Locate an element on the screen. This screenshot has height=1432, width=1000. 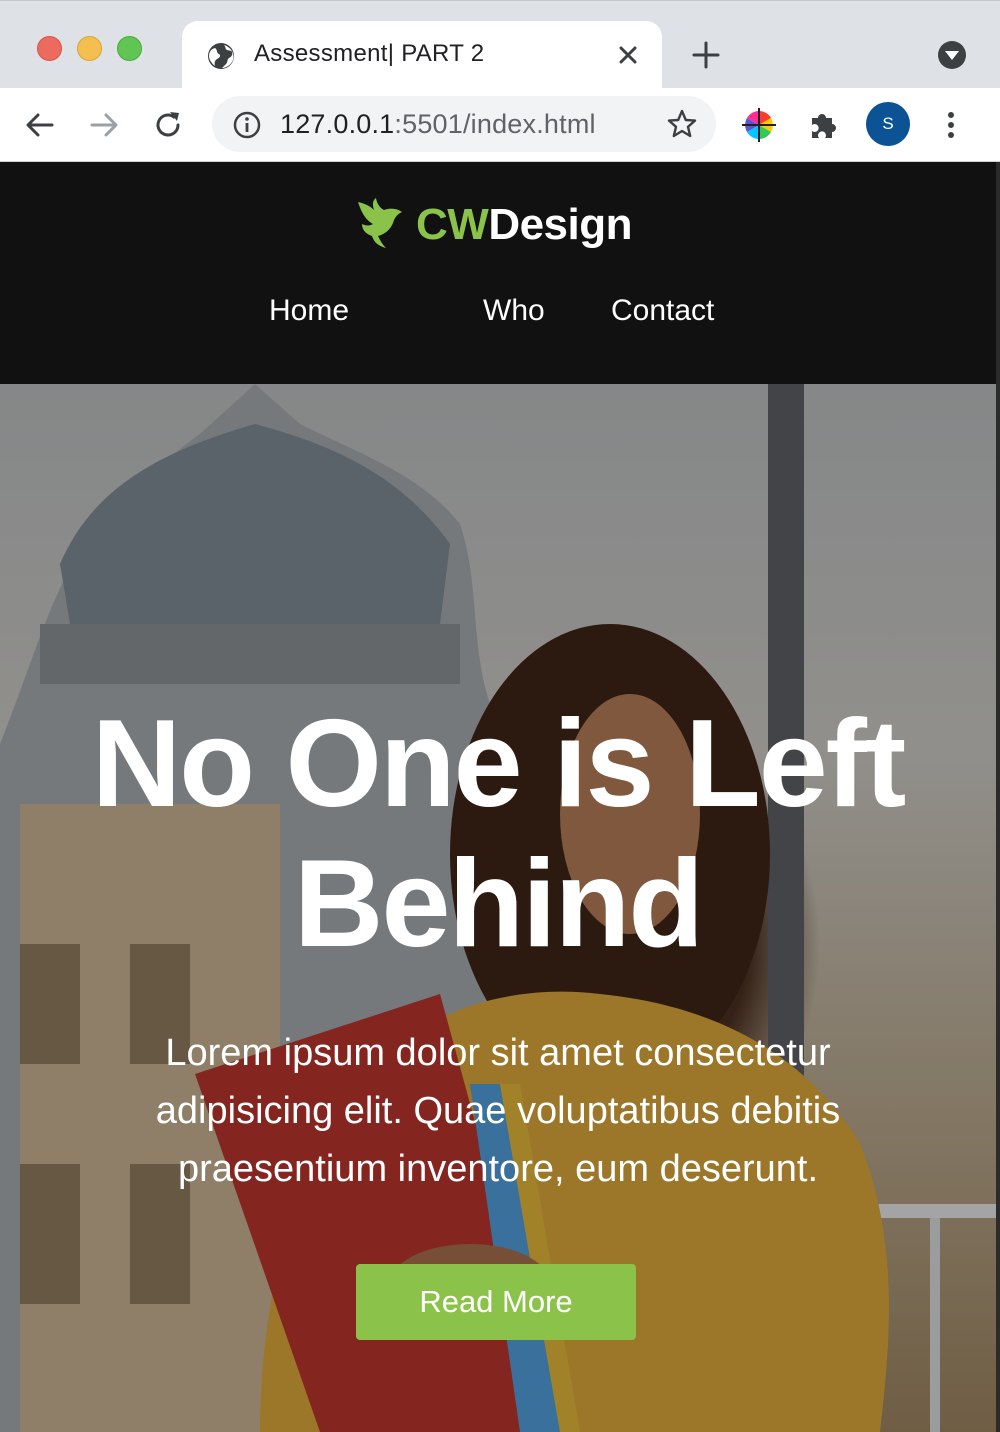
logo-design: Design is located at coordinates (560, 224).